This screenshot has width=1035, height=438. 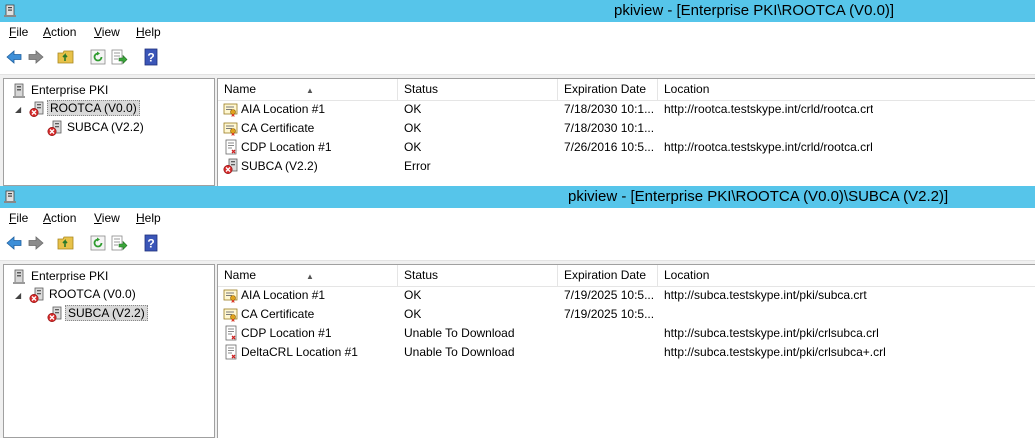 I want to click on menu-label: ile, so click(x=22, y=32).